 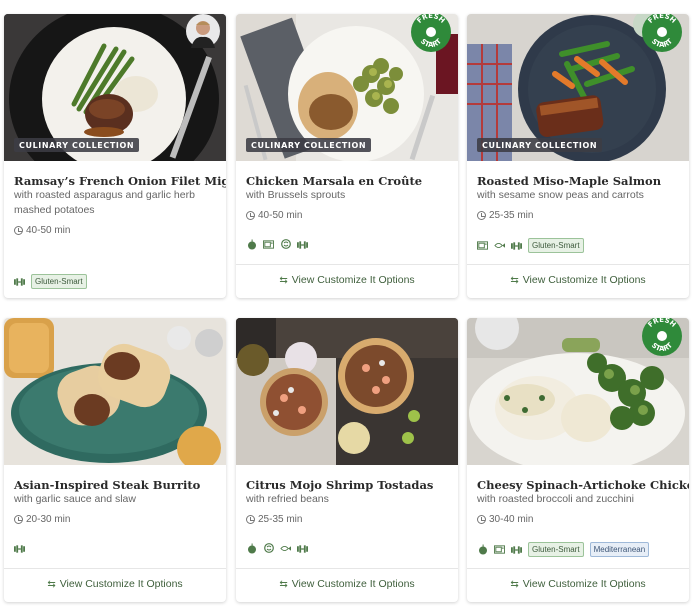 I want to click on meal-subtitle: with garlic sauce and slaw, so click(x=75, y=499).